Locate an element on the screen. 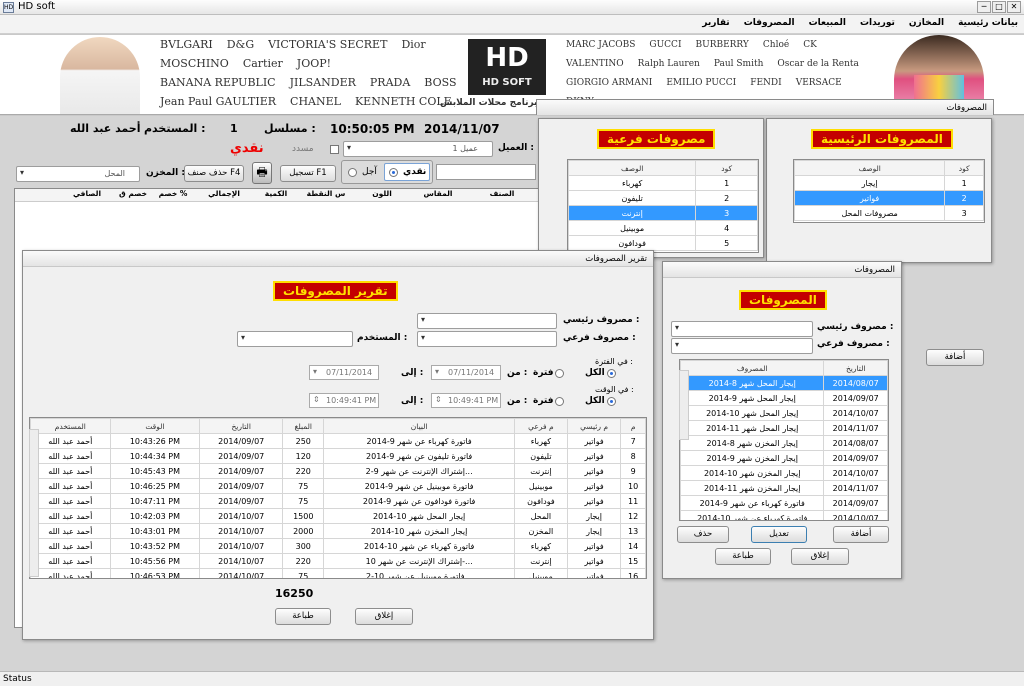 Image resolution: width=1024 pixels, height=686 pixels. table-row: إيجار المخزن شهر 9-2014 2014/09/07 is located at coordinates (784, 458).